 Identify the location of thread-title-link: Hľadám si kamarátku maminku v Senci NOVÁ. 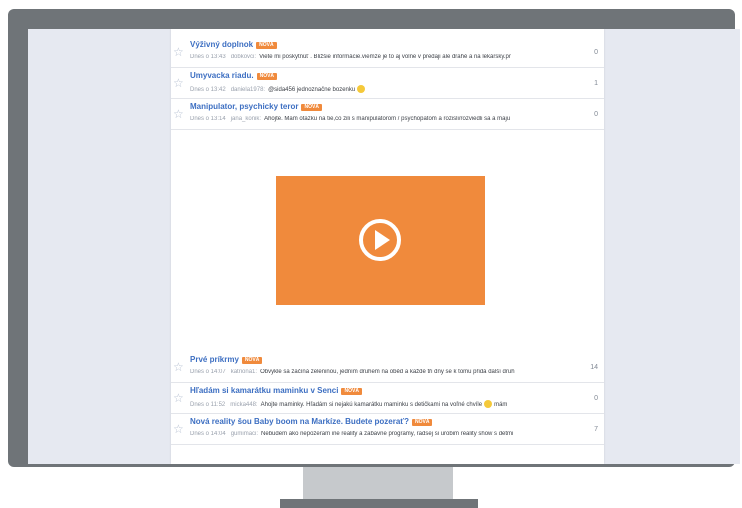
(276, 390).